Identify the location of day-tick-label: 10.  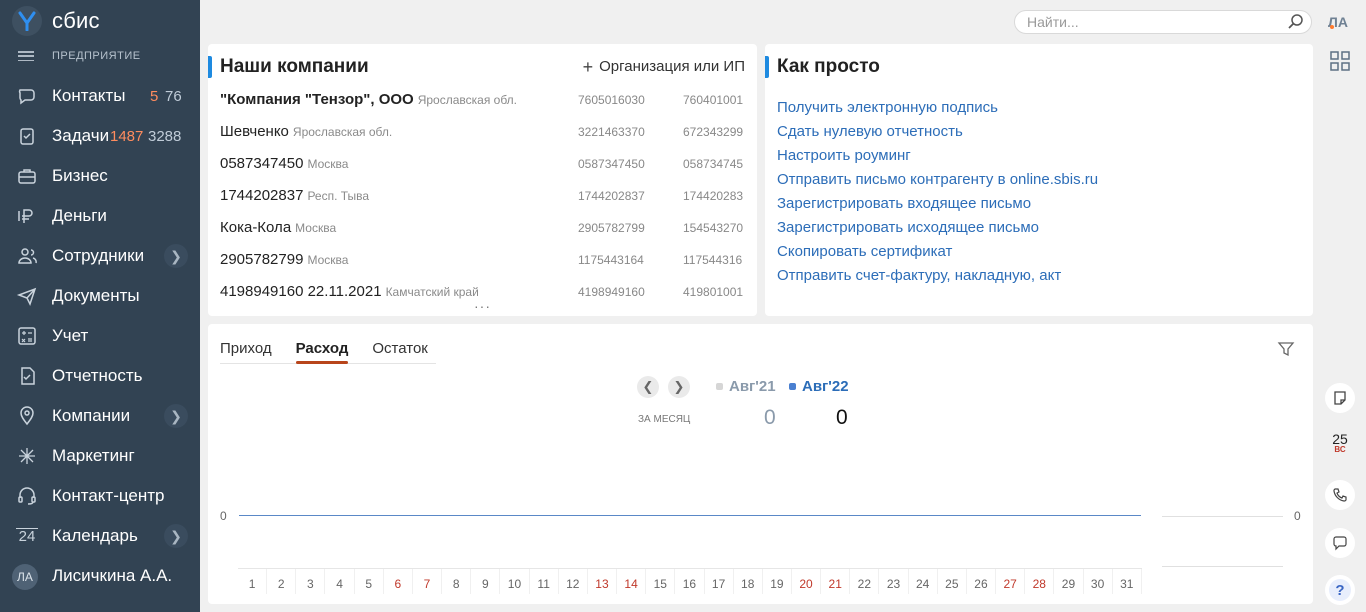
(515, 581).